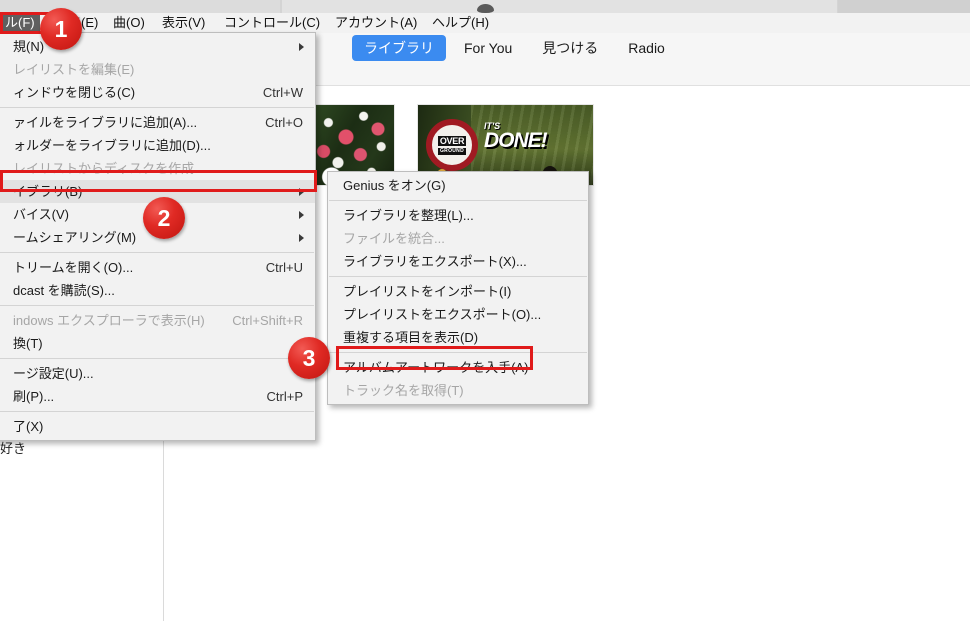 This screenshot has width=970, height=621. Describe the element at coordinates (140, 6) in the screenshot. I see `title-bar-left-segment` at that location.